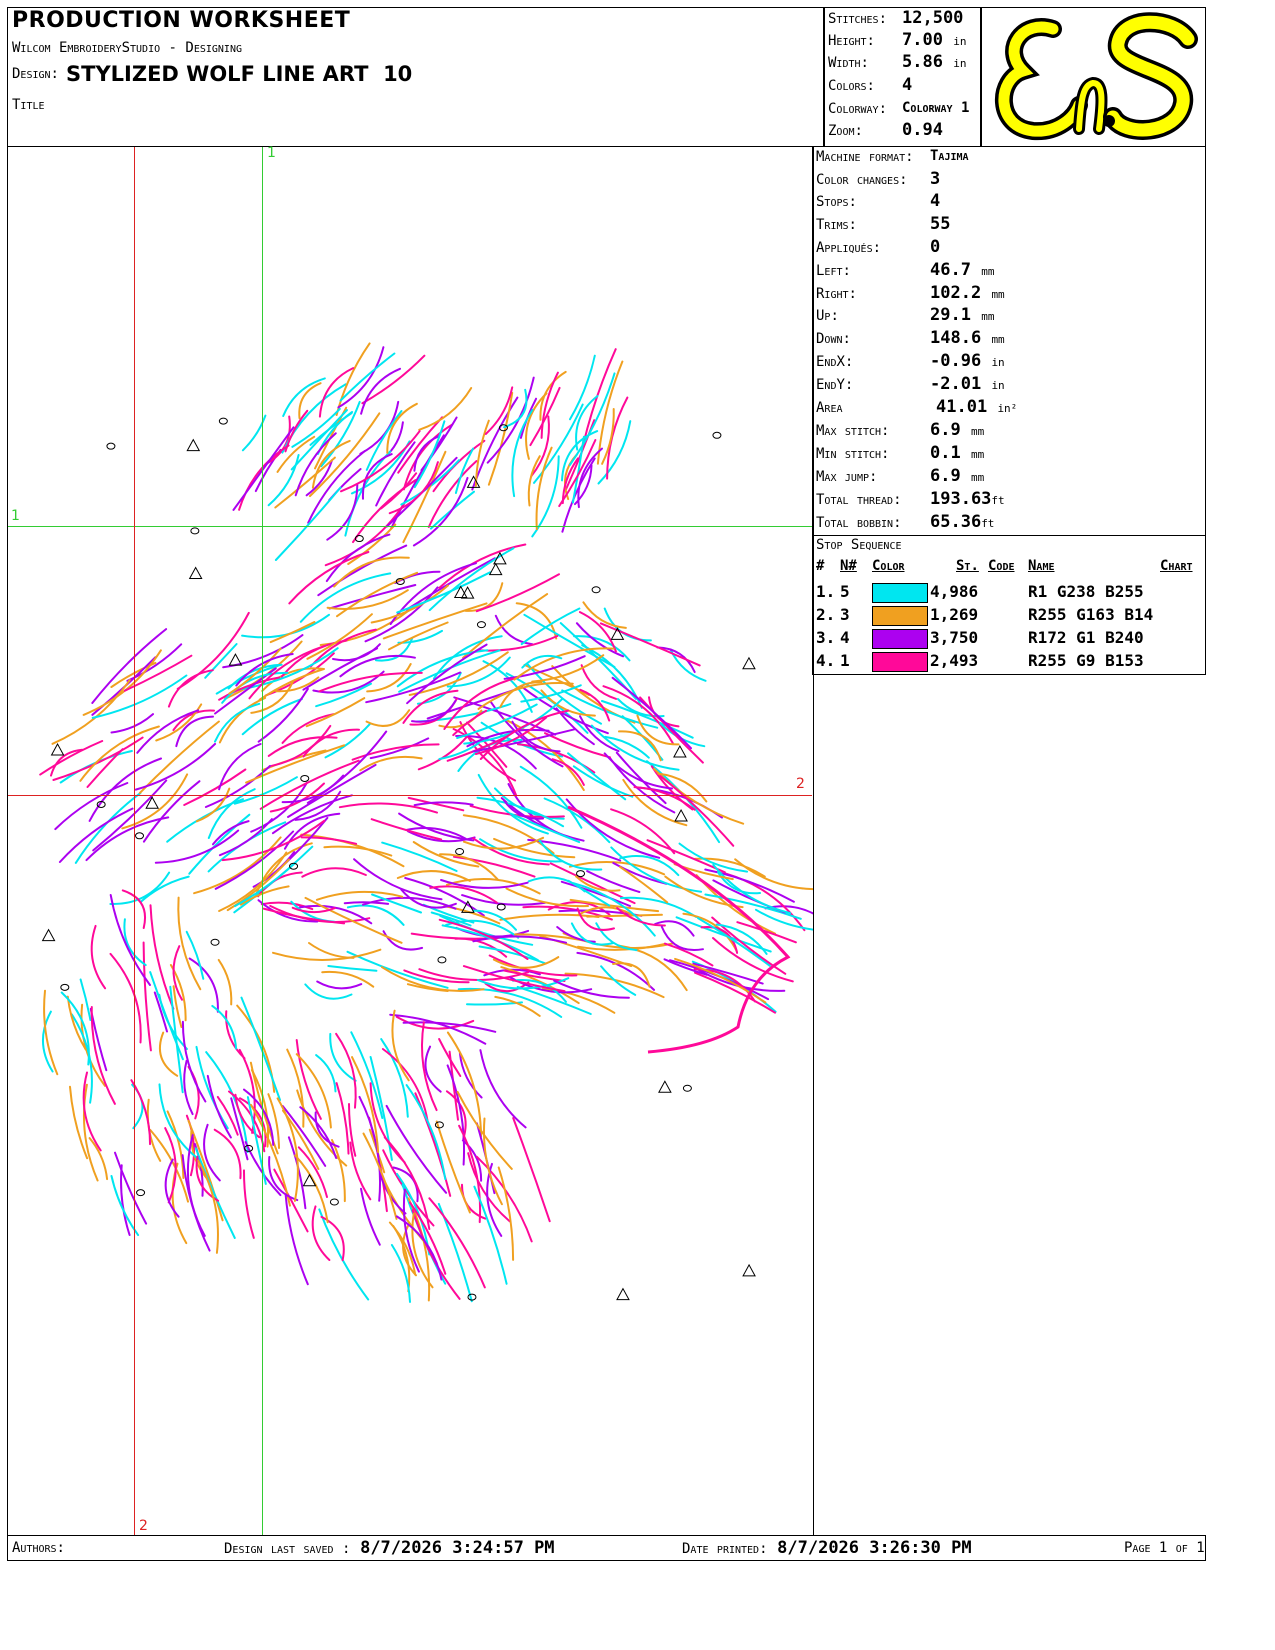 This screenshot has width=1275, height=1650. I want to click on guide-label-red-bottom: 2, so click(143, 1526).